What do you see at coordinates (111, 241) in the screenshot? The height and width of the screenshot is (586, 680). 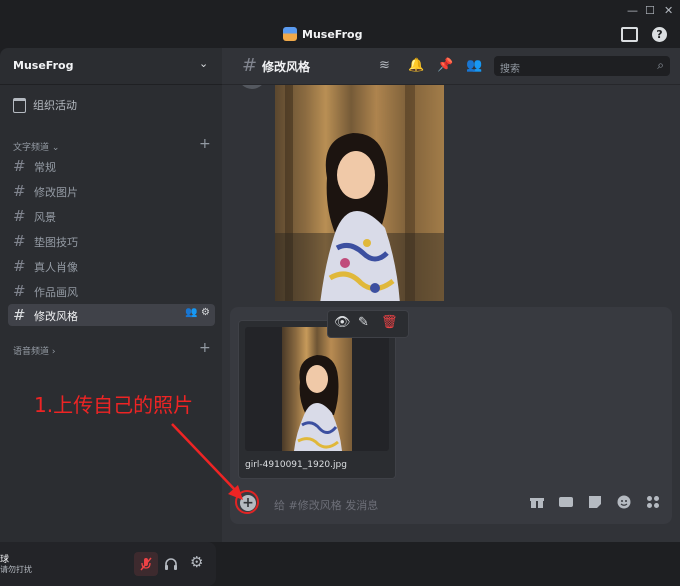 I see `channel-item-3: # 垫图技巧` at bounding box center [111, 241].